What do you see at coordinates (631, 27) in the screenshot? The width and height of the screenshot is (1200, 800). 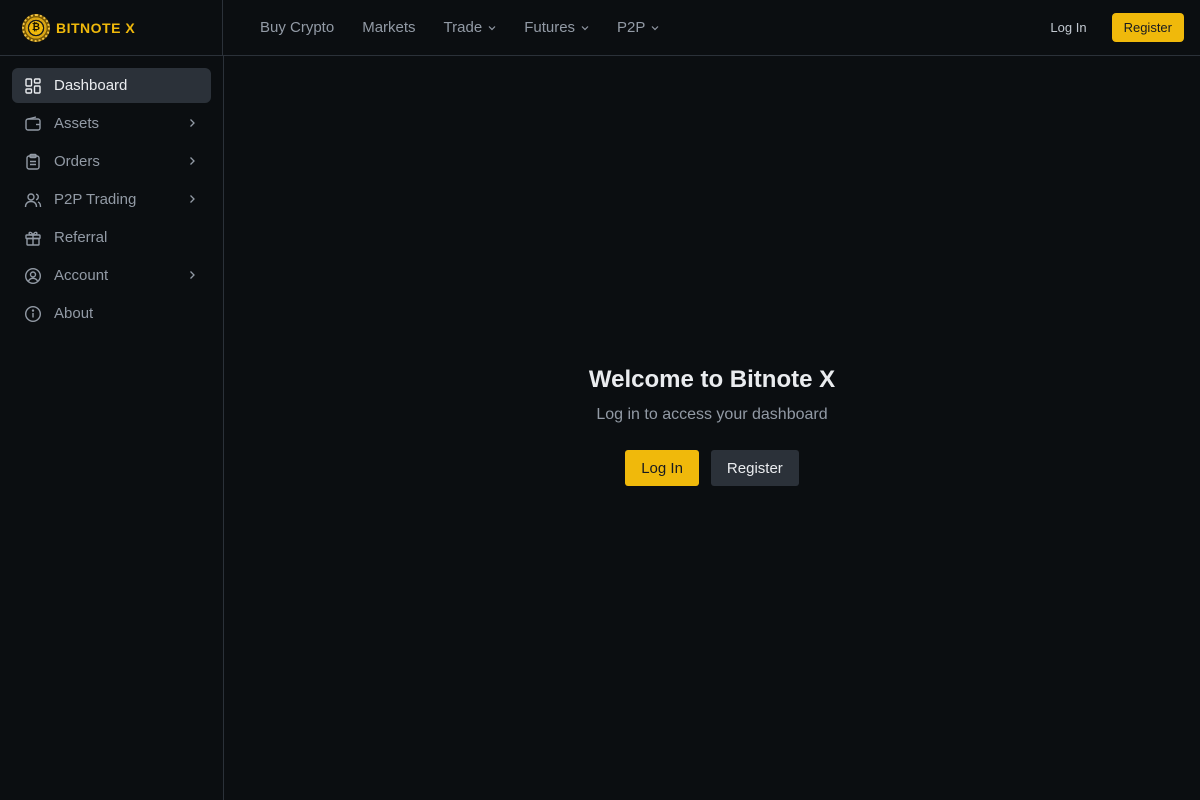 I see `nav-label: P2P` at bounding box center [631, 27].